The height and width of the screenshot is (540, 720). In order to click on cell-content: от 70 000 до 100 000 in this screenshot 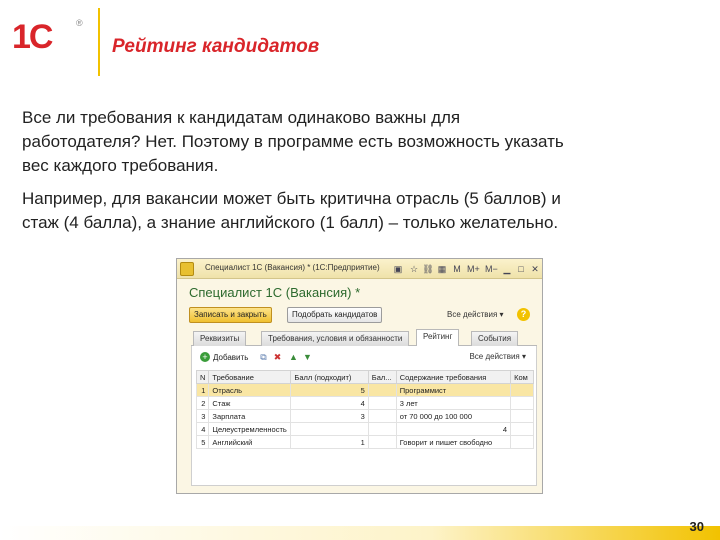, I will do `click(453, 416)`.